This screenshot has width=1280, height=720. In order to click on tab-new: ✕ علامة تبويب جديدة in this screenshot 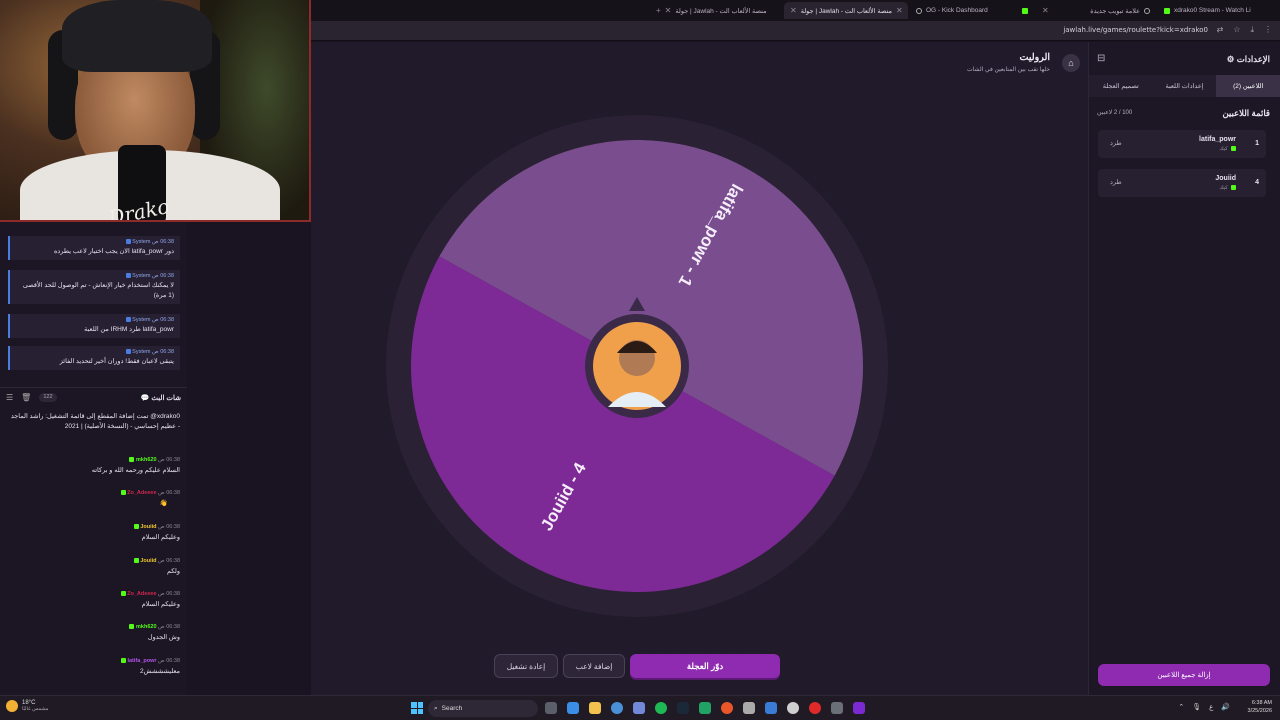, I will do `click(1096, 10)`.